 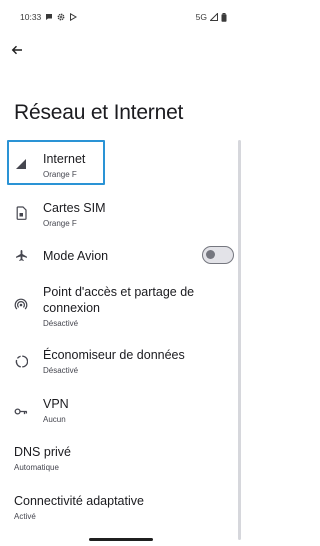 What do you see at coordinates (225, 17) in the screenshot?
I see `battery-icon` at bounding box center [225, 17].